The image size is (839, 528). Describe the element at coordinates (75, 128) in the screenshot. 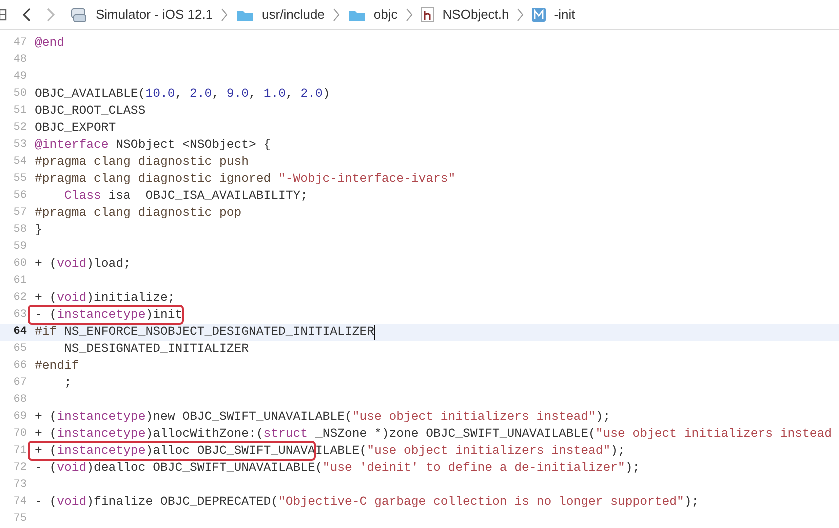

I see `code-line: OBJC_EXPORT` at that location.